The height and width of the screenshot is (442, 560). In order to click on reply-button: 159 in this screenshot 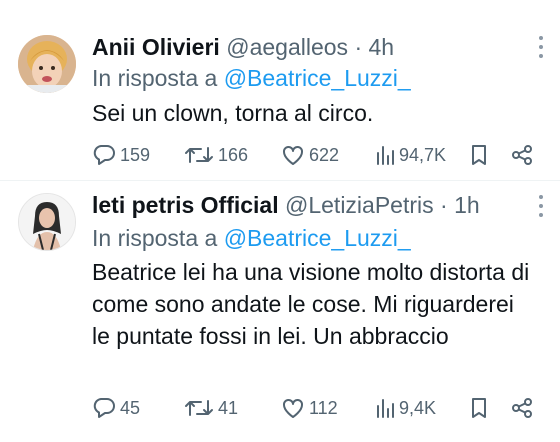, I will do `click(121, 155)`.